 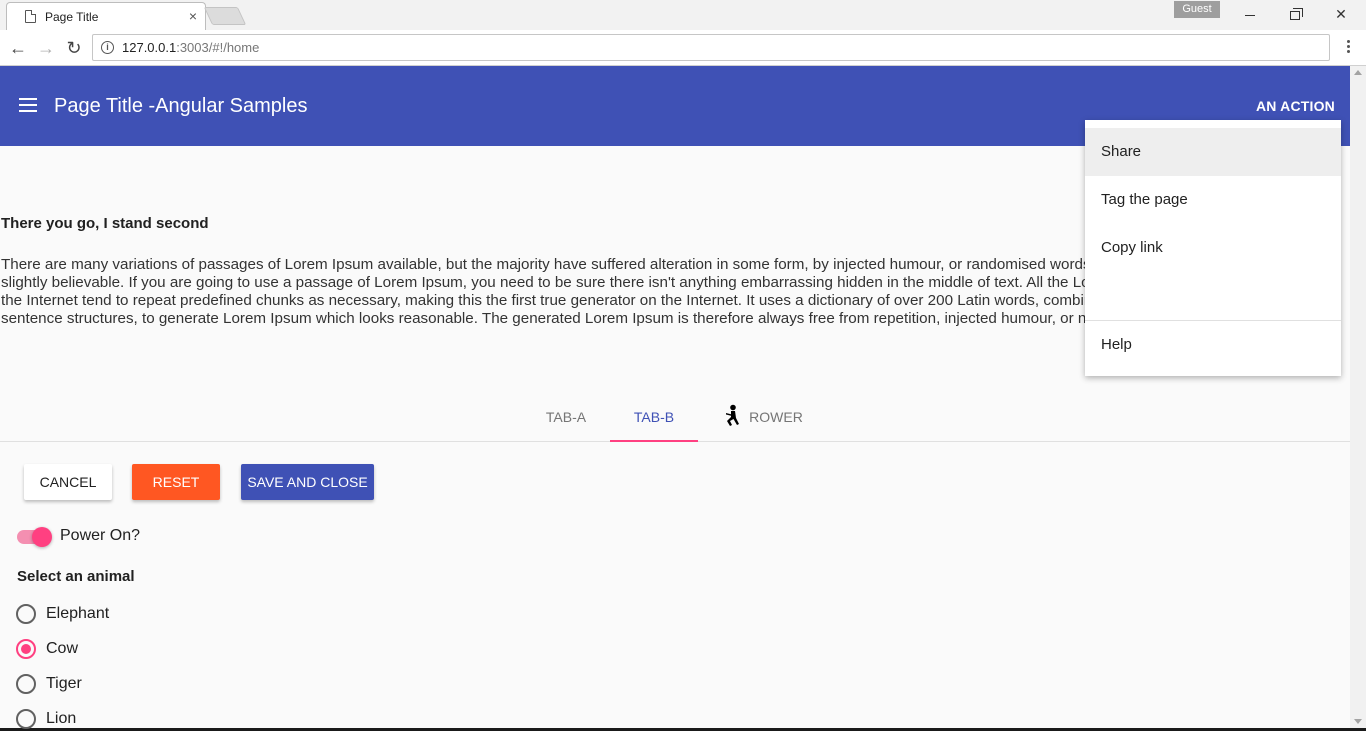 What do you see at coordinates (61, 718) in the screenshot?
I see `radio-label: Lion` at bounding box center [61, 718].